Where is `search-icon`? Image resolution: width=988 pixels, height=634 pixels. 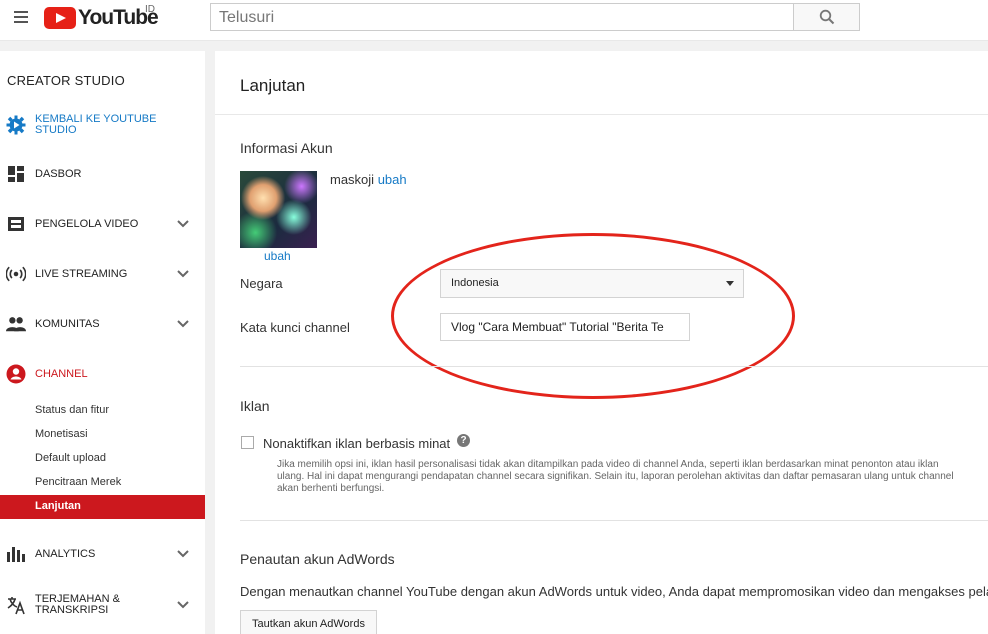
search-icon is located at coordinates (826, 17).